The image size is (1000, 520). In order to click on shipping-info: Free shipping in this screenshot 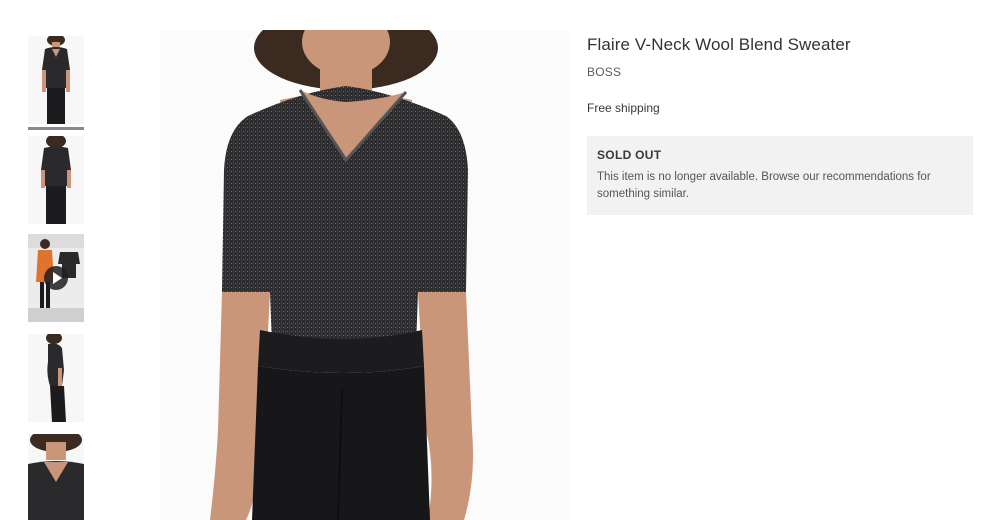, I will do `click(623, 108)`.